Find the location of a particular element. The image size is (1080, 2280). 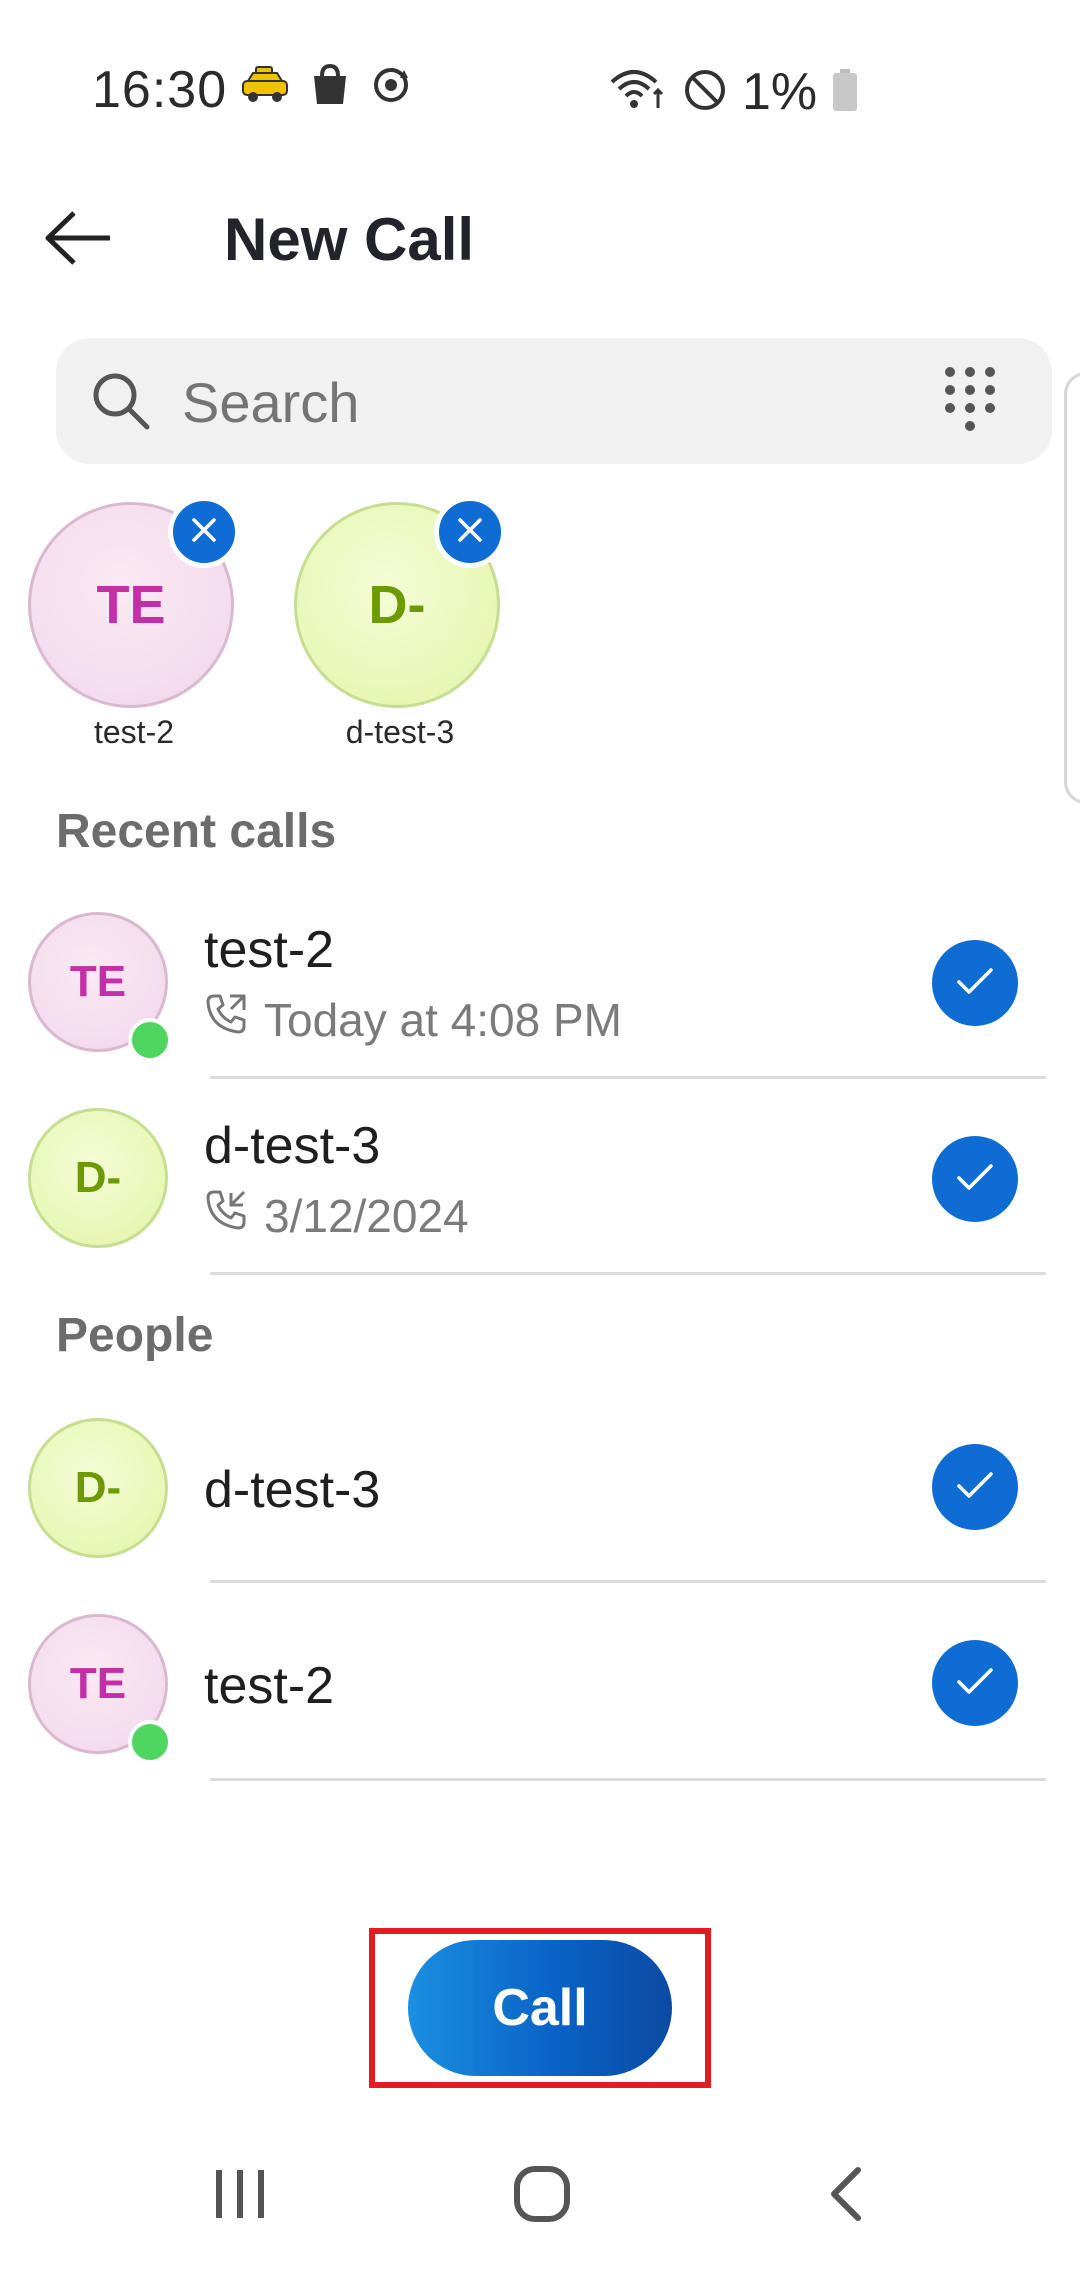

dialpad-icon is located at coordinates (970, 401).